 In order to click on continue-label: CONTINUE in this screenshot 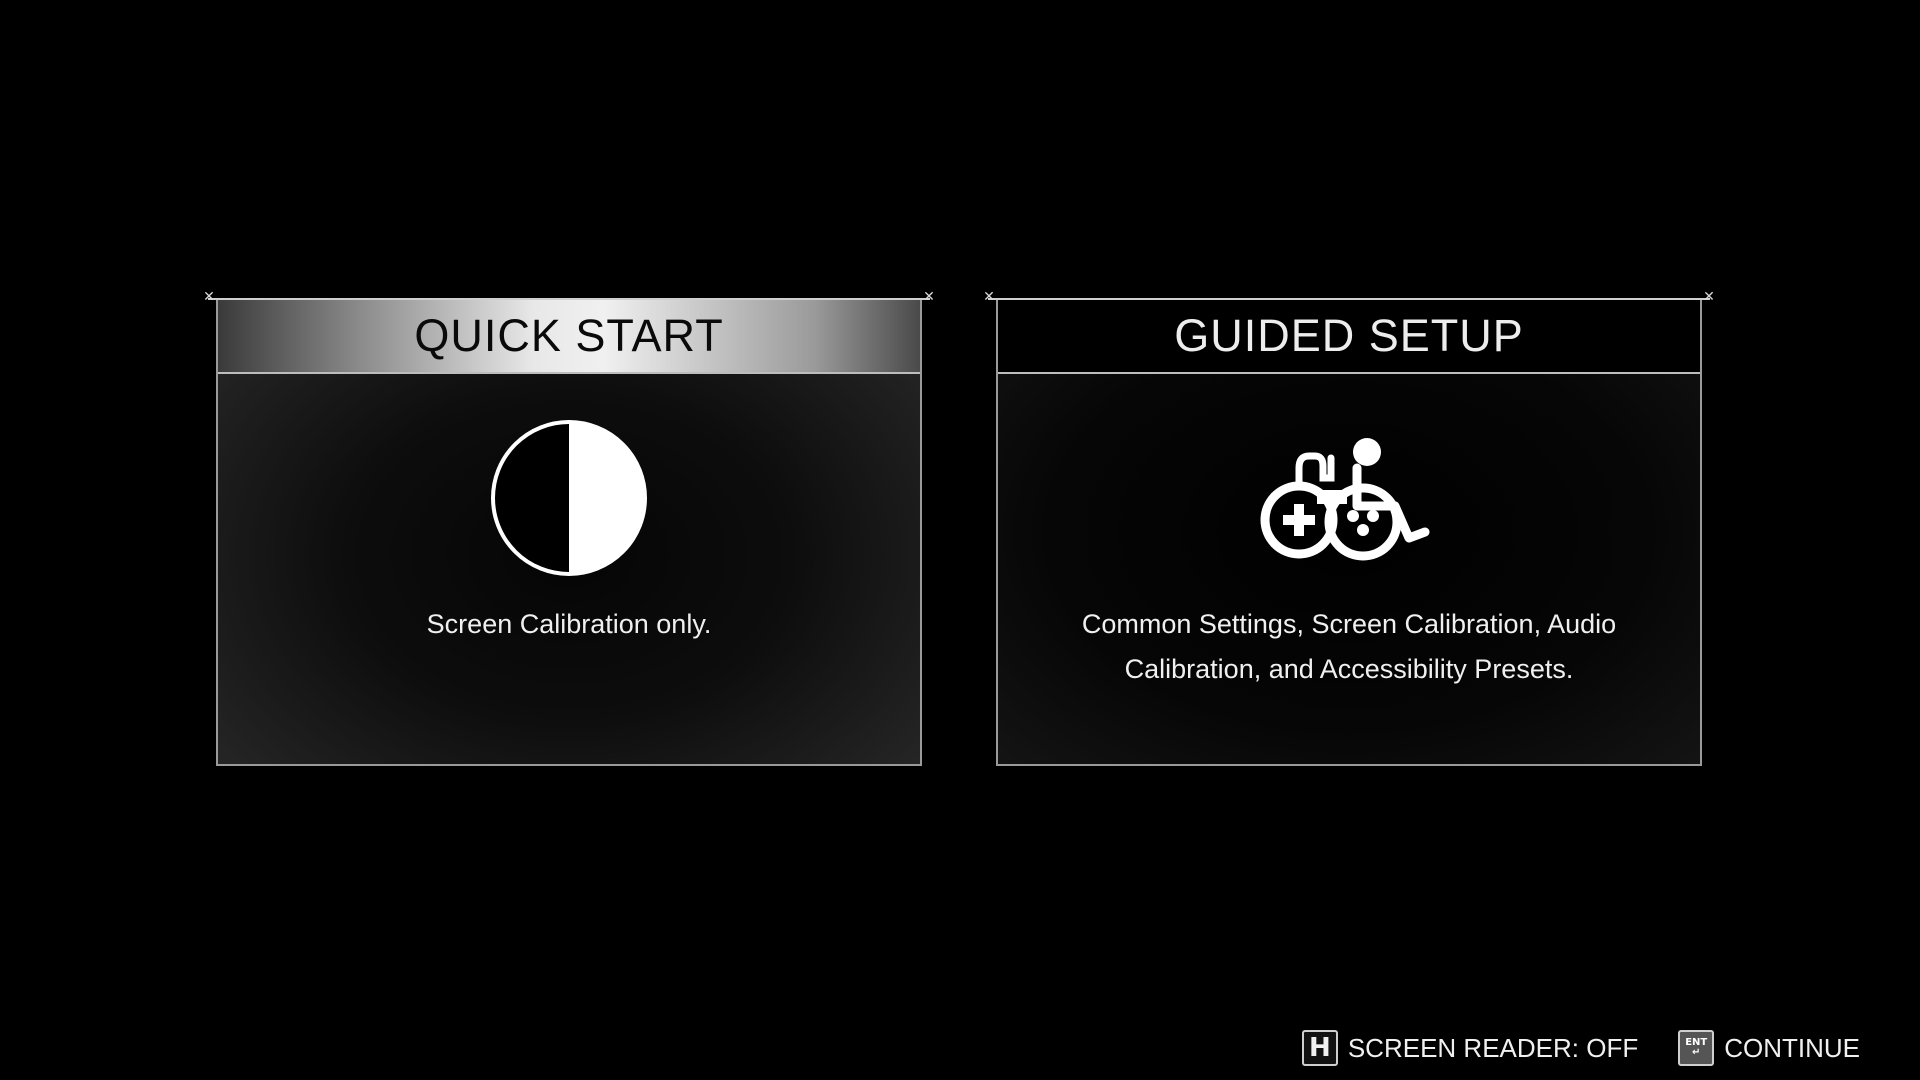, I will do `click(1792, 1047)`.